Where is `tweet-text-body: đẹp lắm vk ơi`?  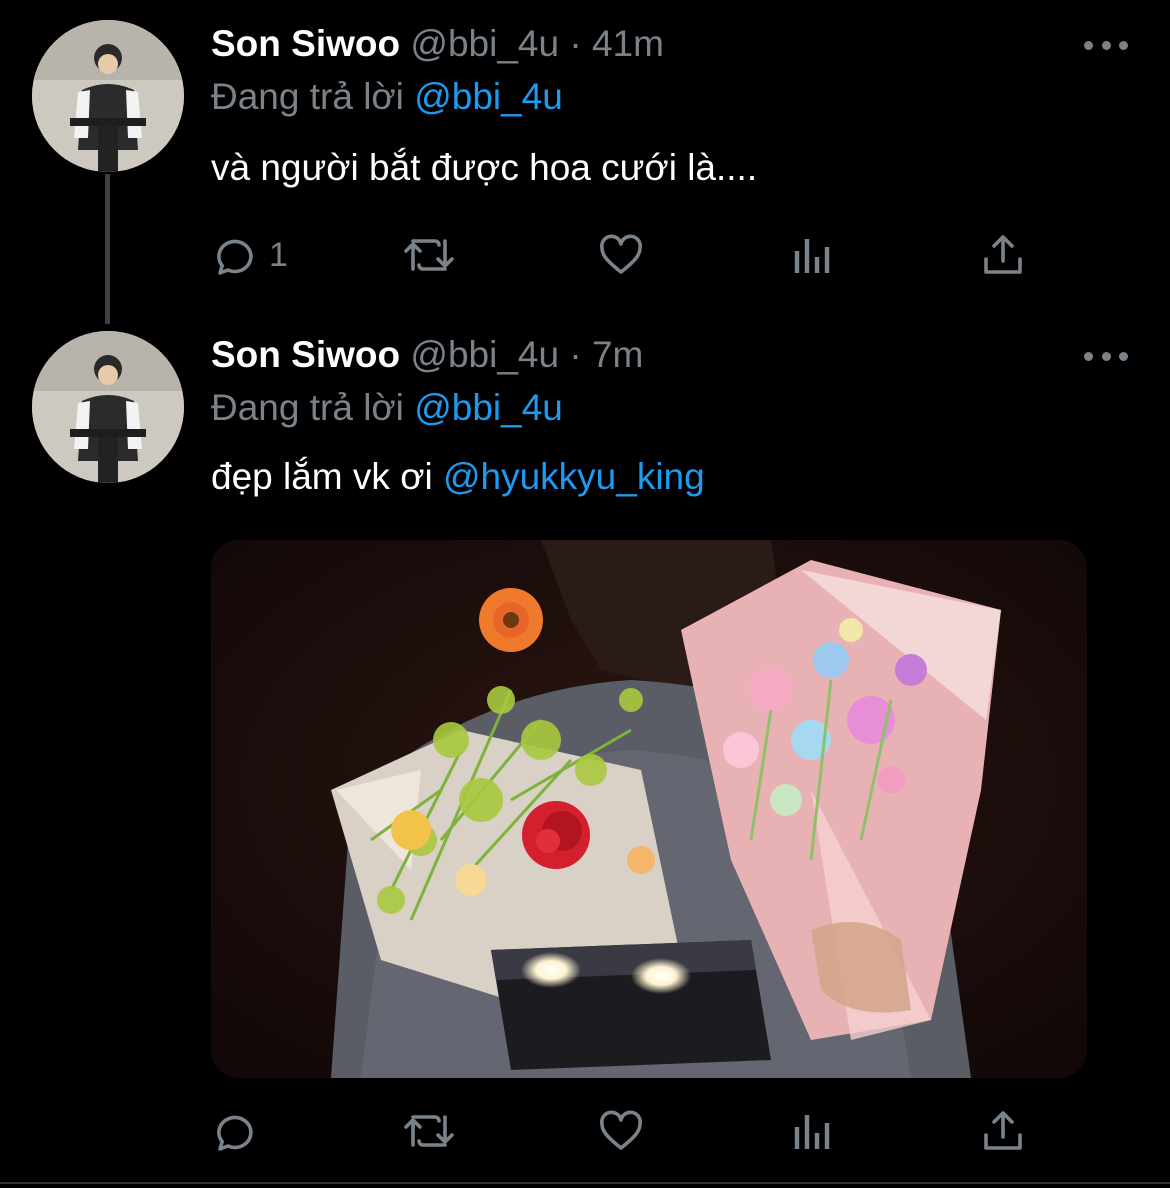 tweet-text-body: đẹp lắm vk ơi is located at coordinates (322, 476).